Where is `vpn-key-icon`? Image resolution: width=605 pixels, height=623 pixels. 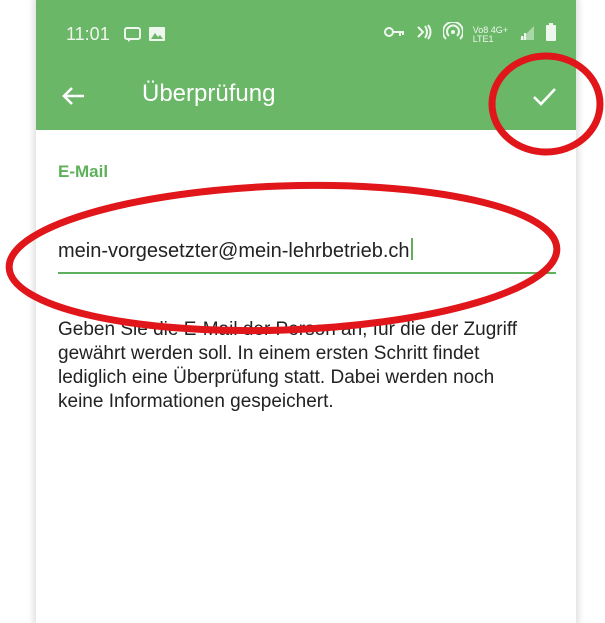 vpn-key-icon is located at coordinates (394, 34).